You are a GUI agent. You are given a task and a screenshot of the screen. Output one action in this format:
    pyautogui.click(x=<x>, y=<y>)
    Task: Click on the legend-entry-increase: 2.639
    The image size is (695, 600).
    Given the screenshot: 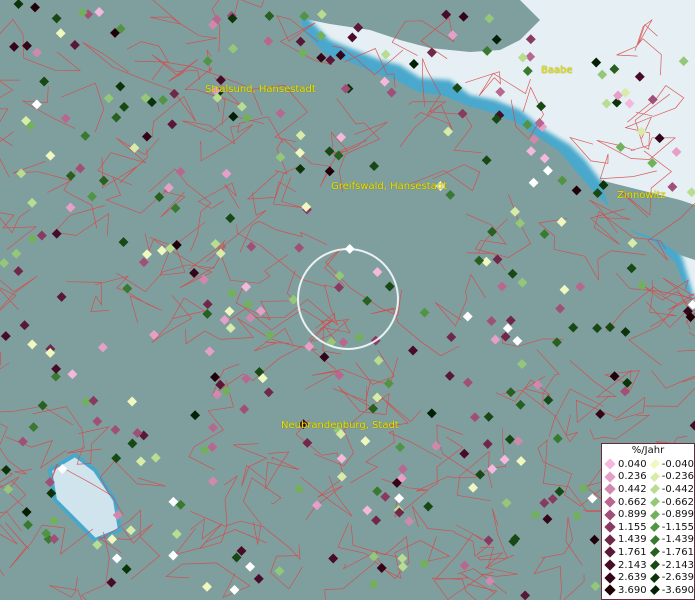 What is the action you would take?
    pyautogui.click(x=625, y=577)
    